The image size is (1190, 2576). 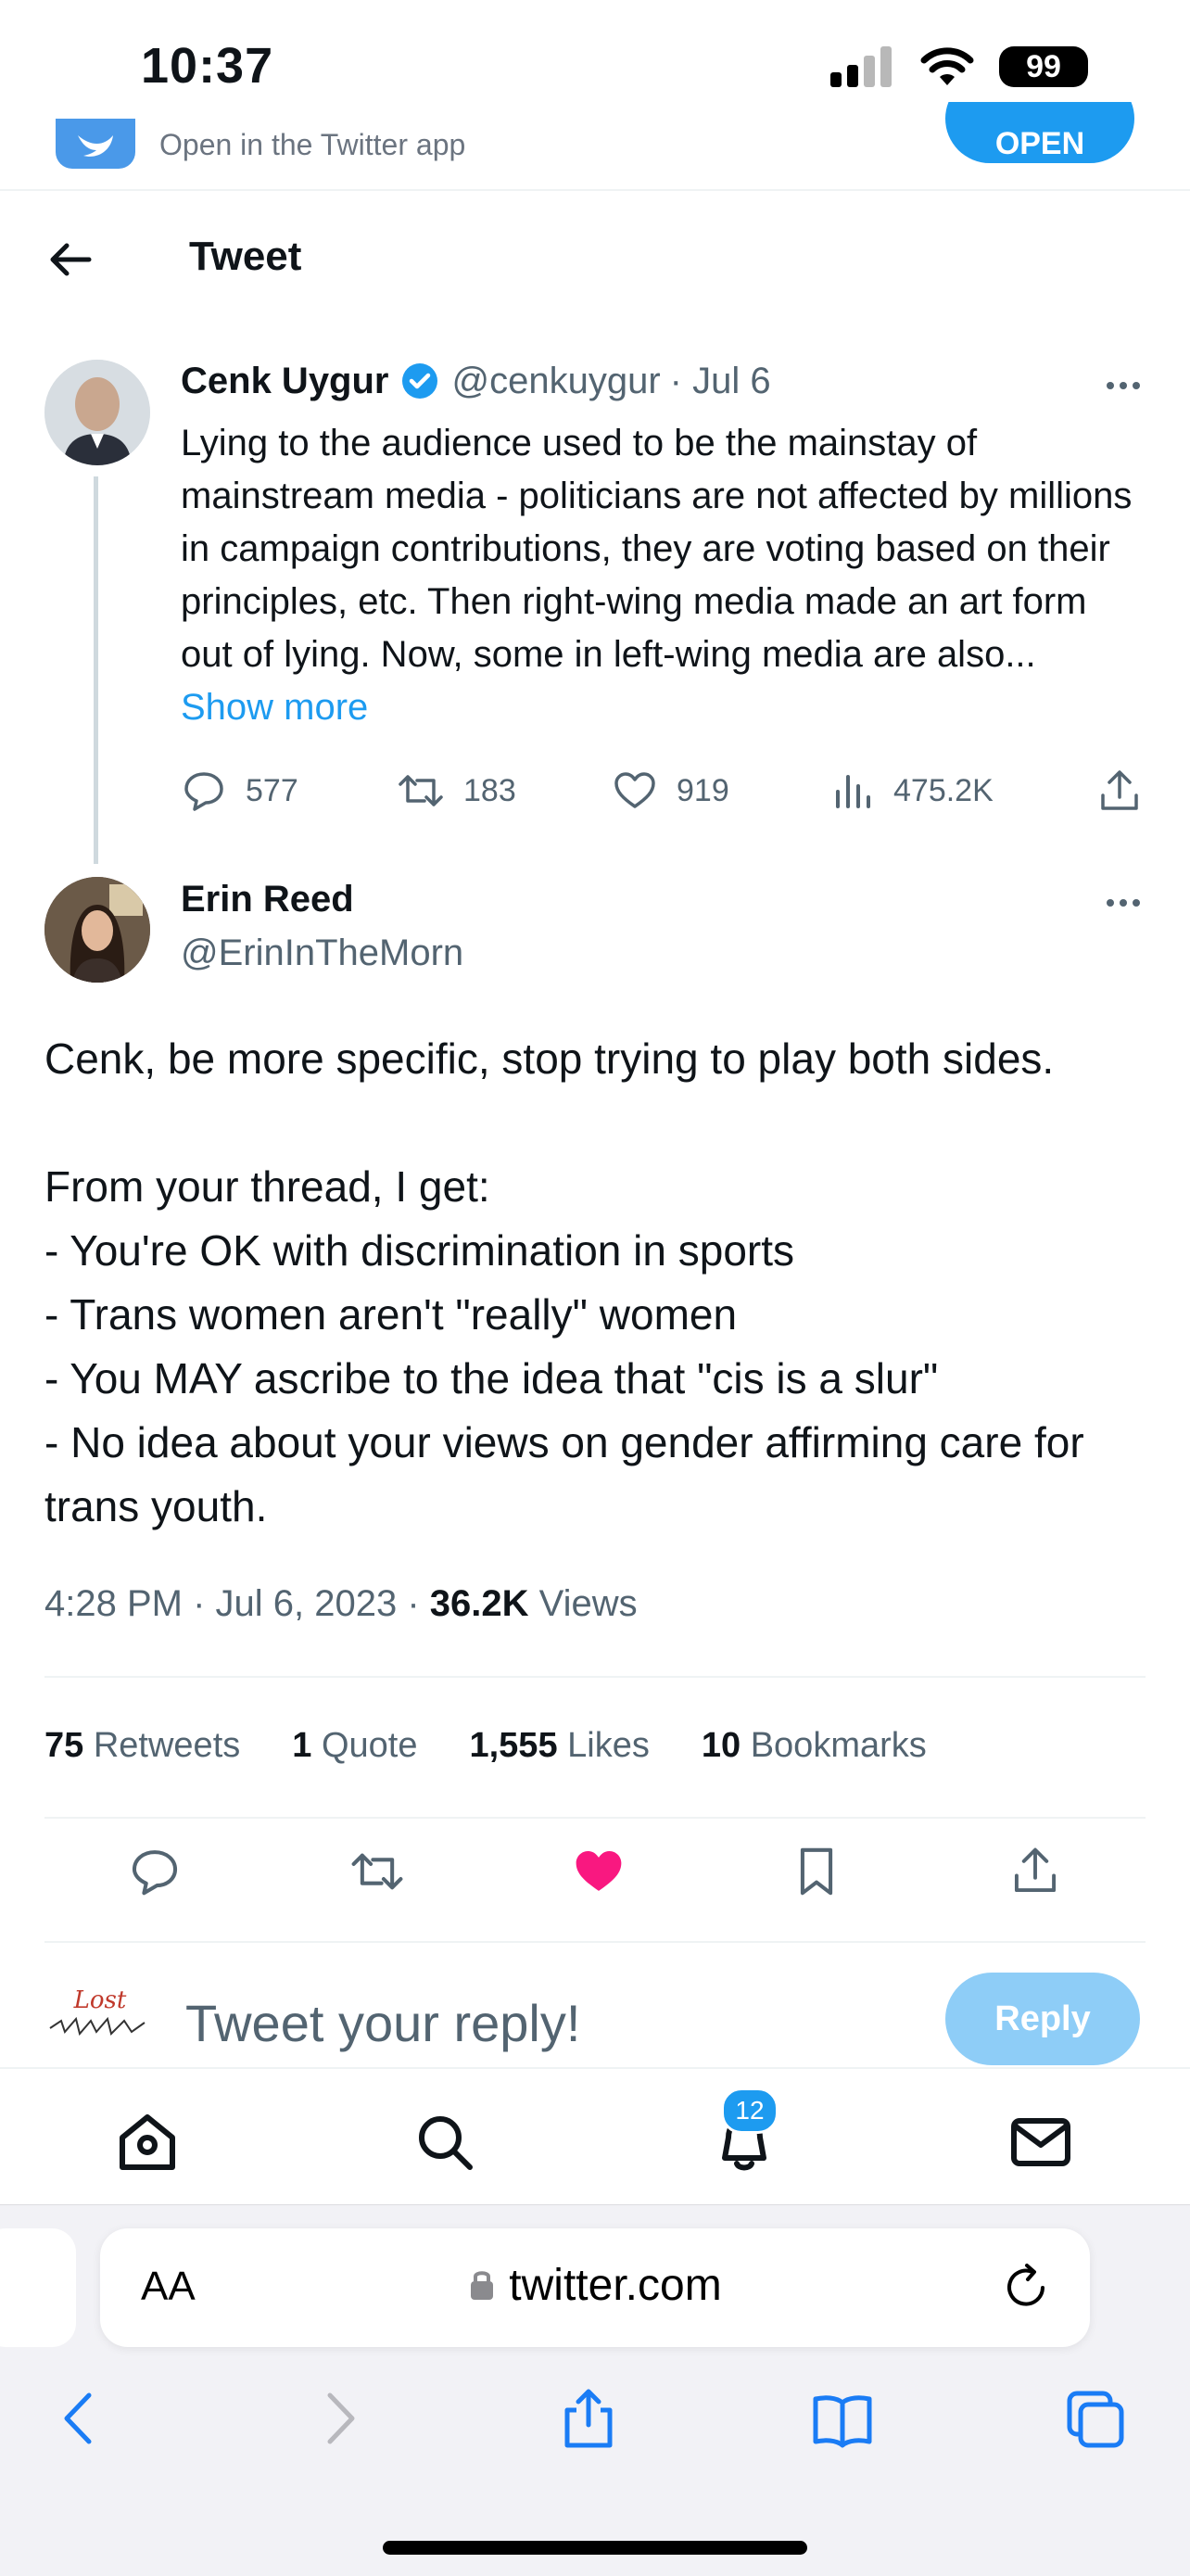 What do you see at coordinates (391, 1314) in the screenshot?
I see `tweet-line: - Trans women aren't "really" women` at bounding box center [391, 1314].